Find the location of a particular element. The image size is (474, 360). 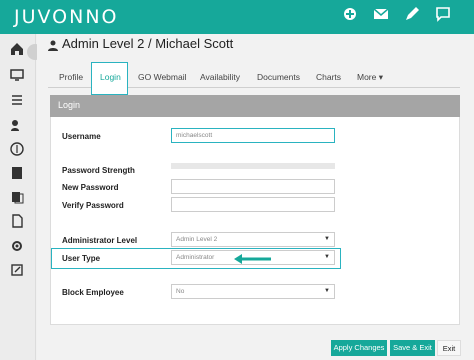

user-type-value: Administrator is located at coordinates (195, 257).